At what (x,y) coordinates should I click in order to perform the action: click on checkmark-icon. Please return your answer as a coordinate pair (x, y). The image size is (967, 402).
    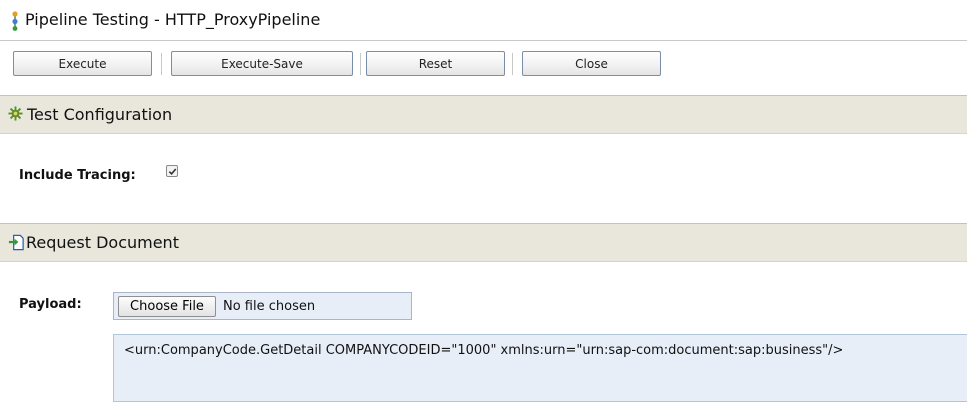
    Looking at the image, I should click on (172, 171).